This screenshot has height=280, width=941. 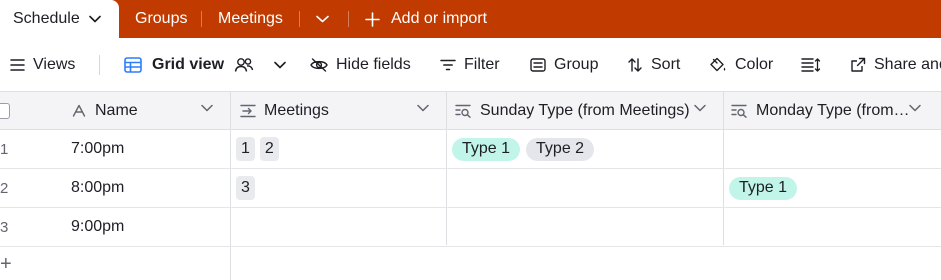 I want to click on table-row: 1 7:00pm 1 2 Type 1 Type 2, so click(x=470, y=149).